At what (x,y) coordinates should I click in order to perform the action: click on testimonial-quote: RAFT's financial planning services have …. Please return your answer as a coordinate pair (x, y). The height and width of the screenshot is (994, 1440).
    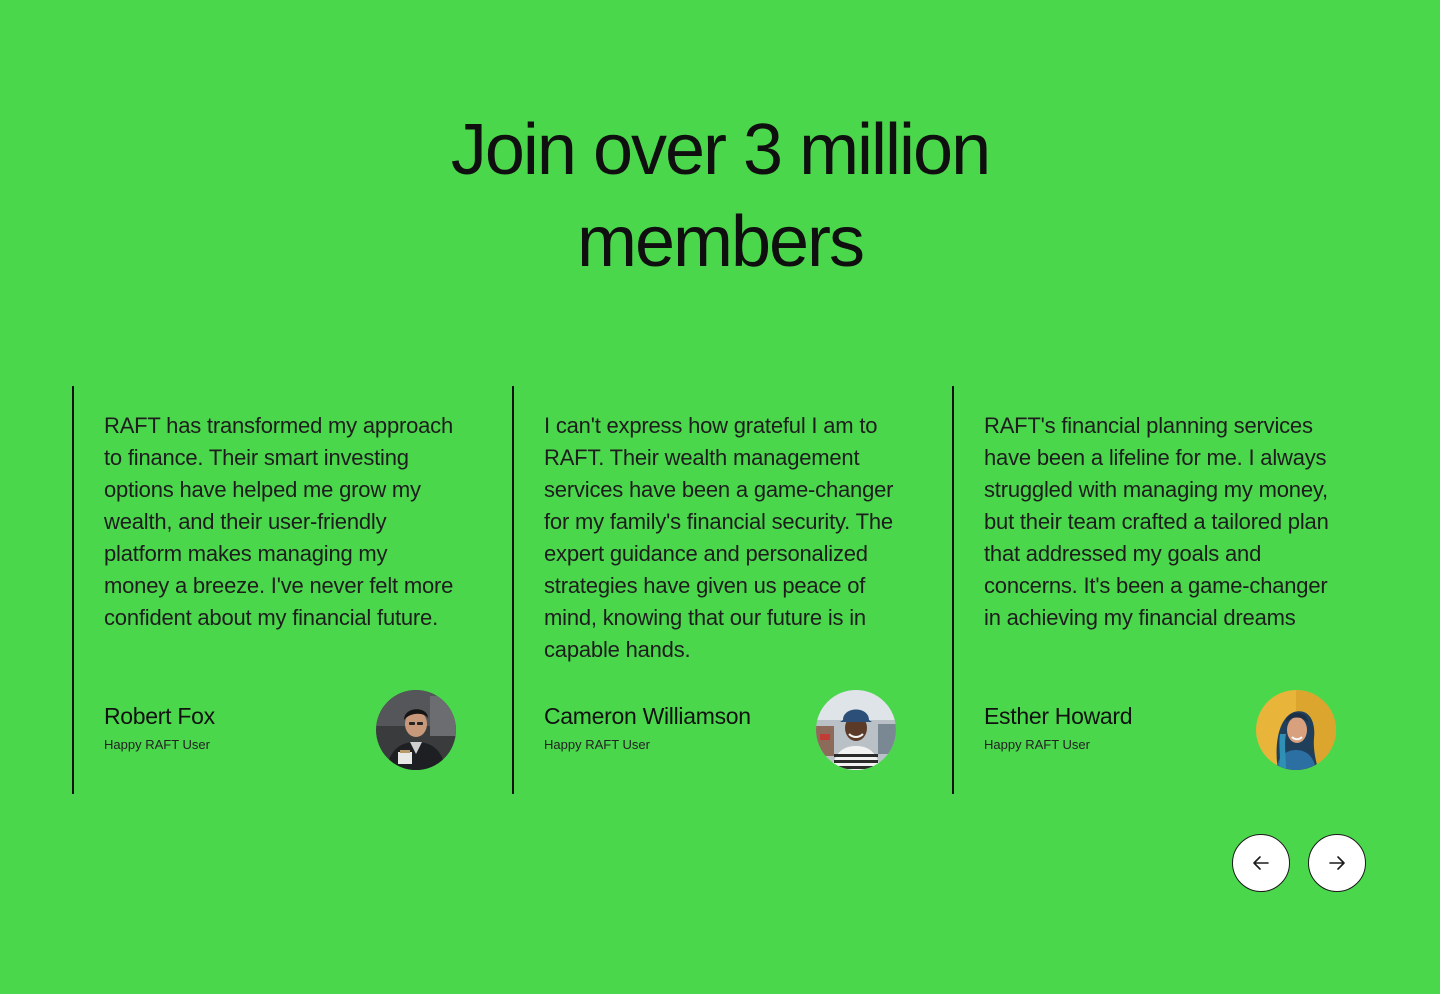
    Looking at the image, I should click on (1156, 521).